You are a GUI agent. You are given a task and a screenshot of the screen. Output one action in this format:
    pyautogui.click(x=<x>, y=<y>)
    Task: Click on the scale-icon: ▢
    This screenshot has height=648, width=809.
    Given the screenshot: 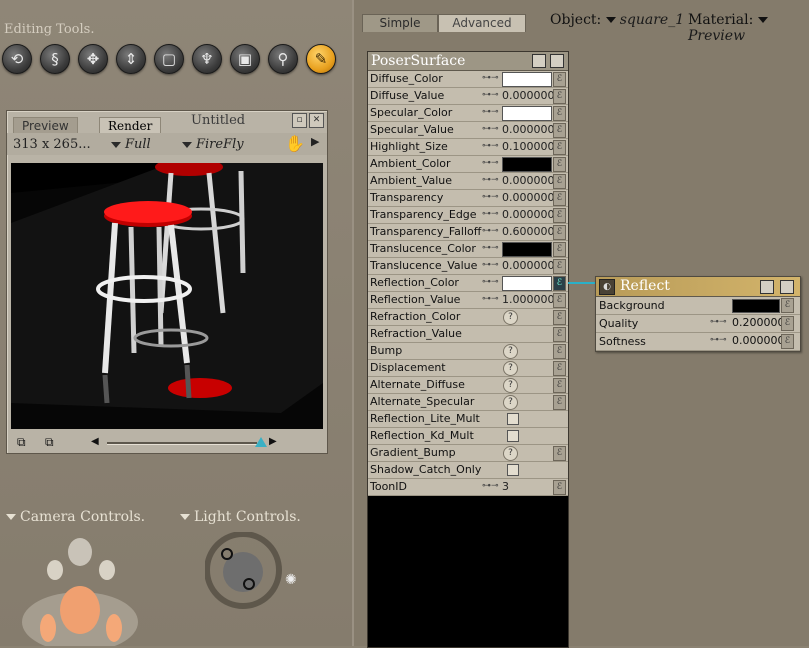 What is the action you would take?
    pyautogui.click(x=169, y=59)
    